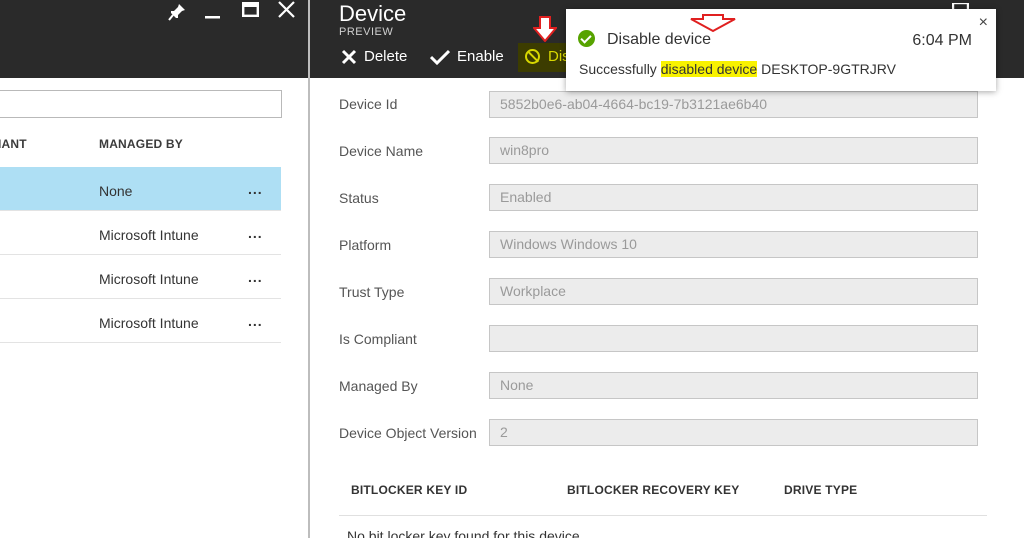 This screenshot has height=538, width=1024. Describe the element at coordinates (378, 339) in the screenshot. I see `field-label-is-compliant: Is Compliant` at that location.